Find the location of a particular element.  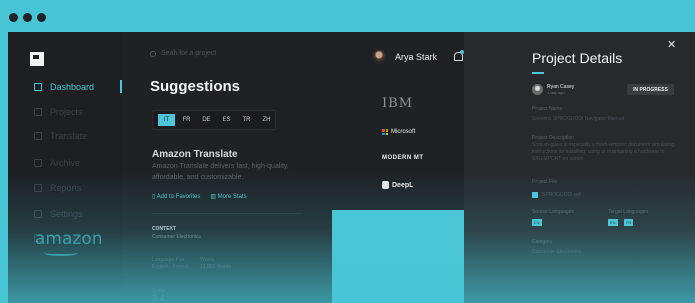

search-input: Seah for a project is located at coordinates (188, 53).